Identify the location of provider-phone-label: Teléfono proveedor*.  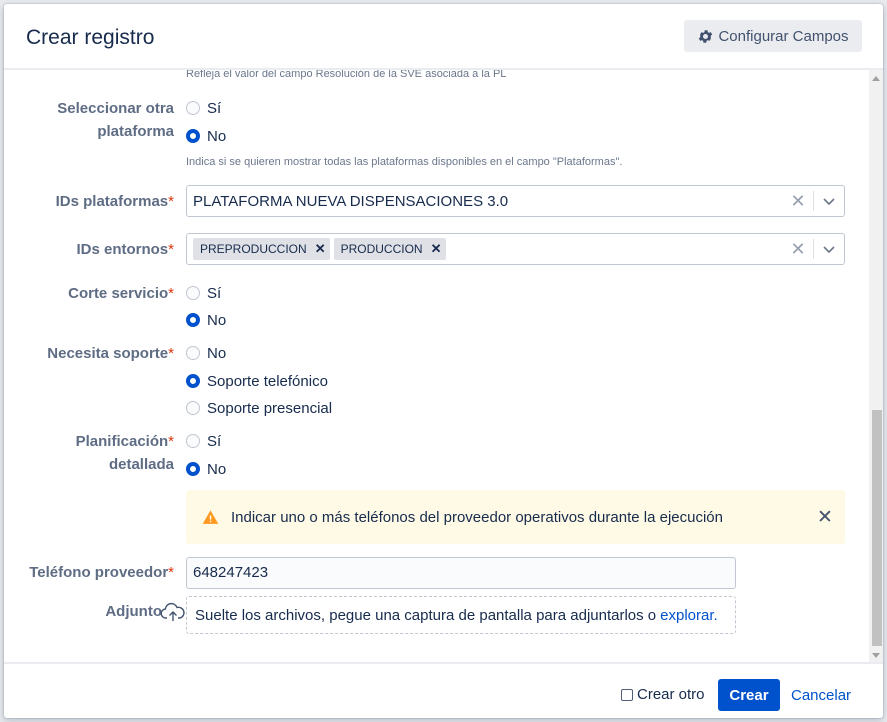
(101, 572).